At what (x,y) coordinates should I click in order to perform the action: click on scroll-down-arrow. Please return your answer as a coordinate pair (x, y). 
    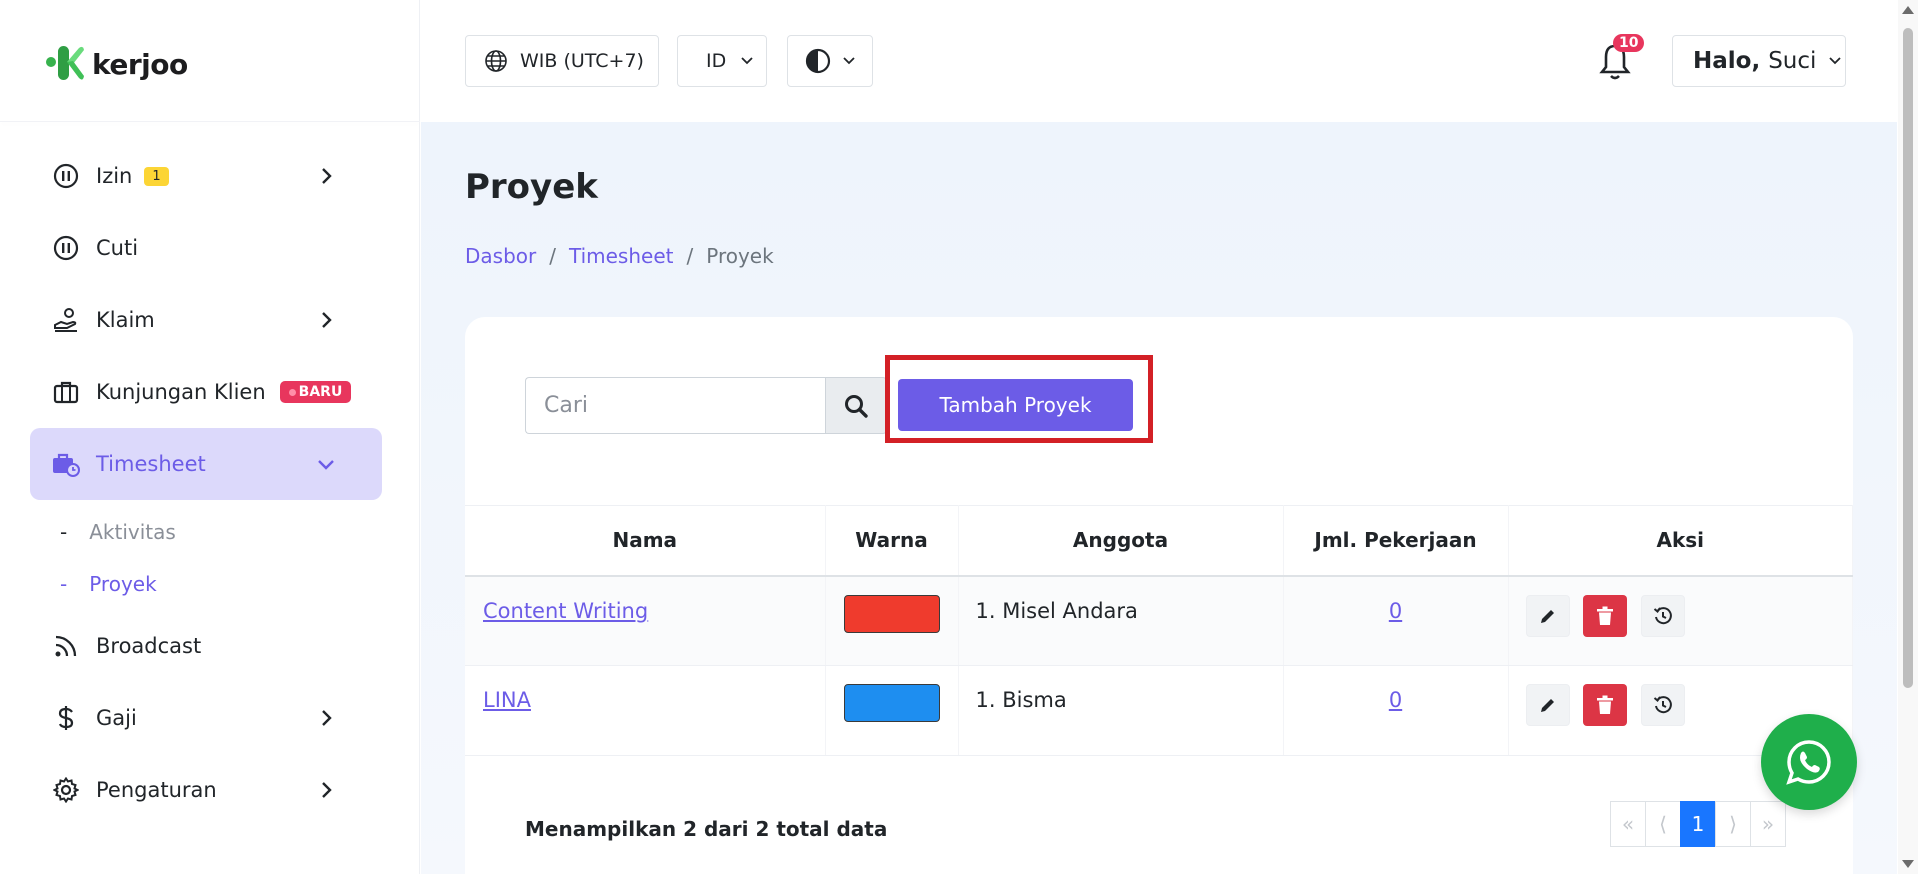
    Looking at the image, I should click on (1908, 864).